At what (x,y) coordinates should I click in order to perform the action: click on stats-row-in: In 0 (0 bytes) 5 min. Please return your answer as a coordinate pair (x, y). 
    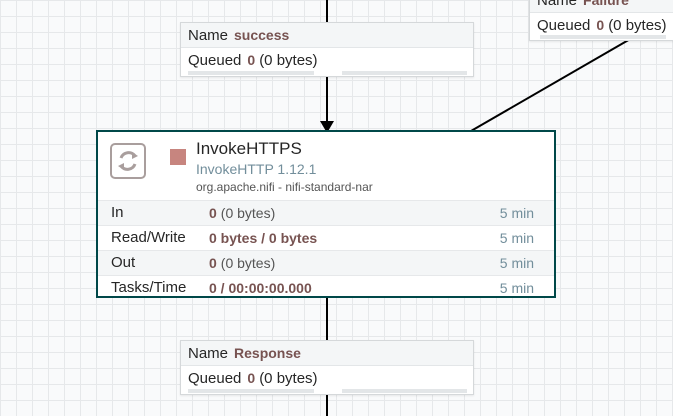
    Looking at the image, I should click on (326, 212).